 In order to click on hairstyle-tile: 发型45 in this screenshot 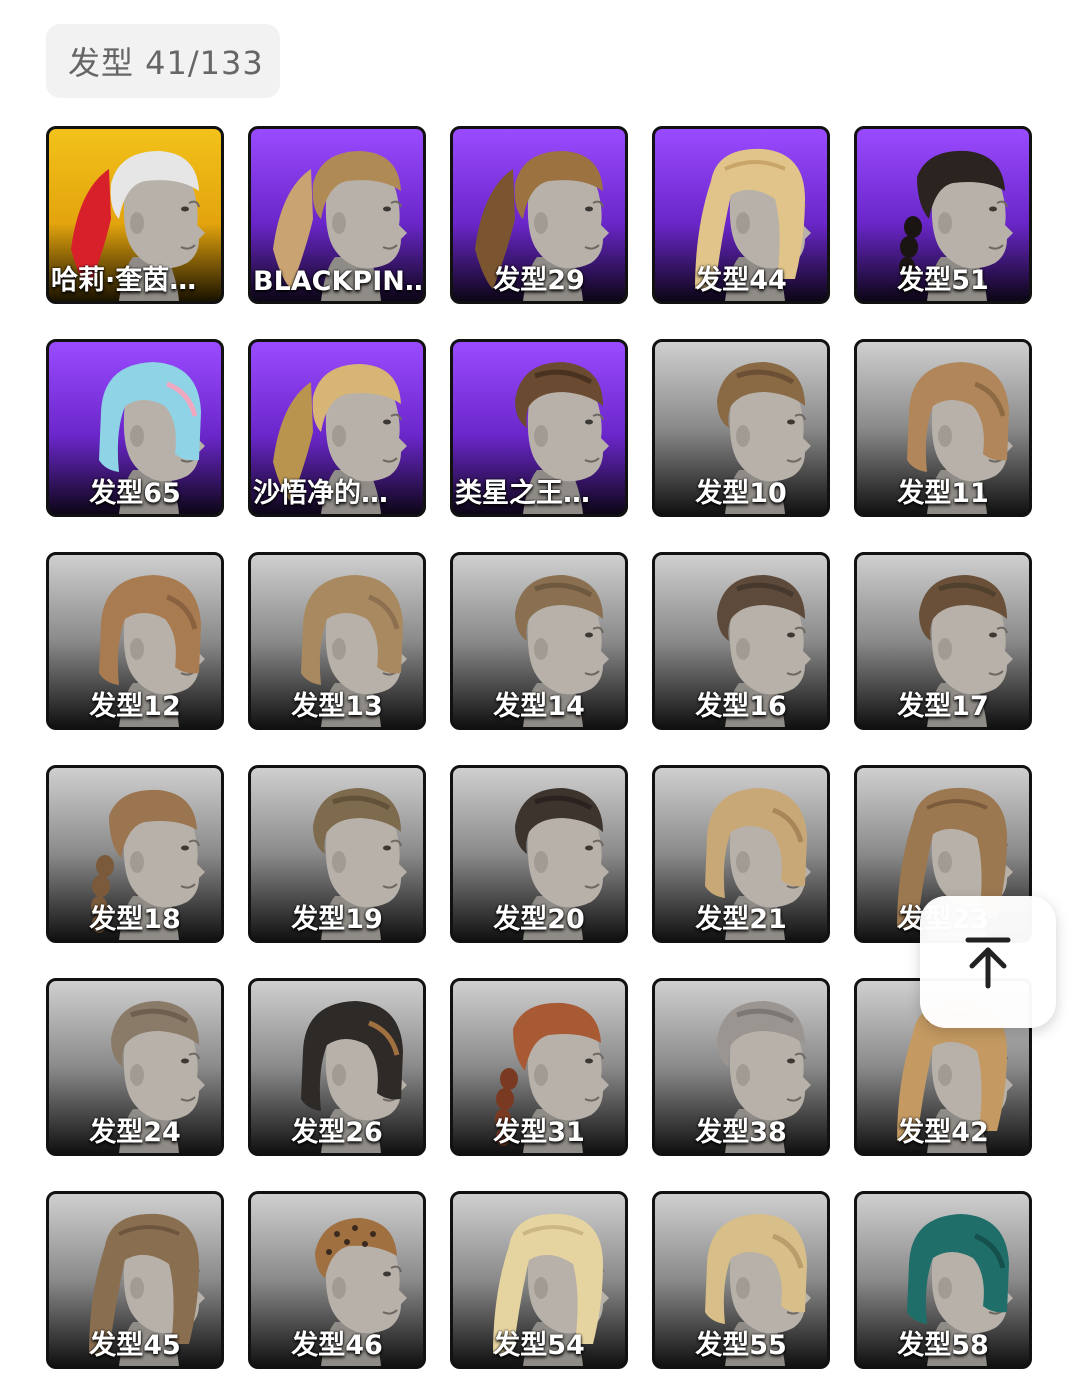, I will do `click(135, 1280)`.